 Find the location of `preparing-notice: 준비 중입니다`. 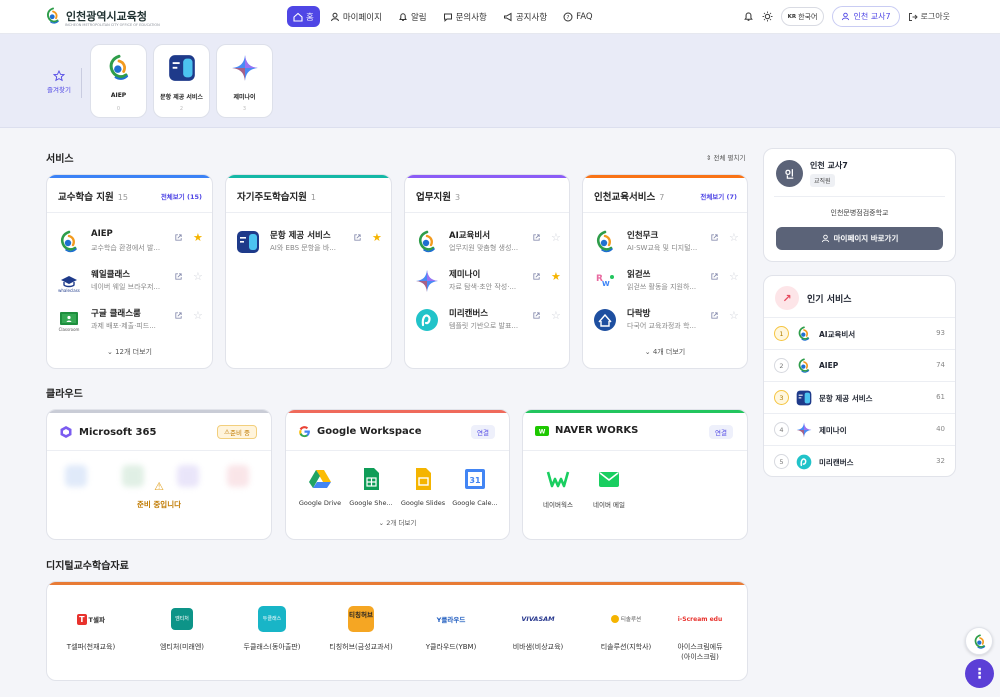

preparing-notice: 준비 중입니다 is located at coordinates (158, 504).